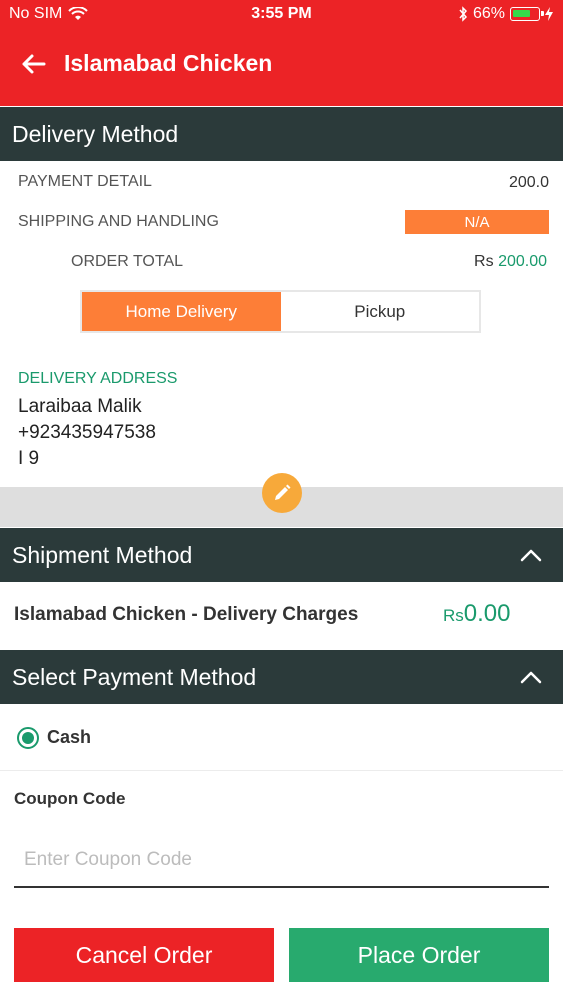  Describe the element at coordinates (144, 955) in the screenshot. I see `cancel-order-button: Cancel Order` at that location.